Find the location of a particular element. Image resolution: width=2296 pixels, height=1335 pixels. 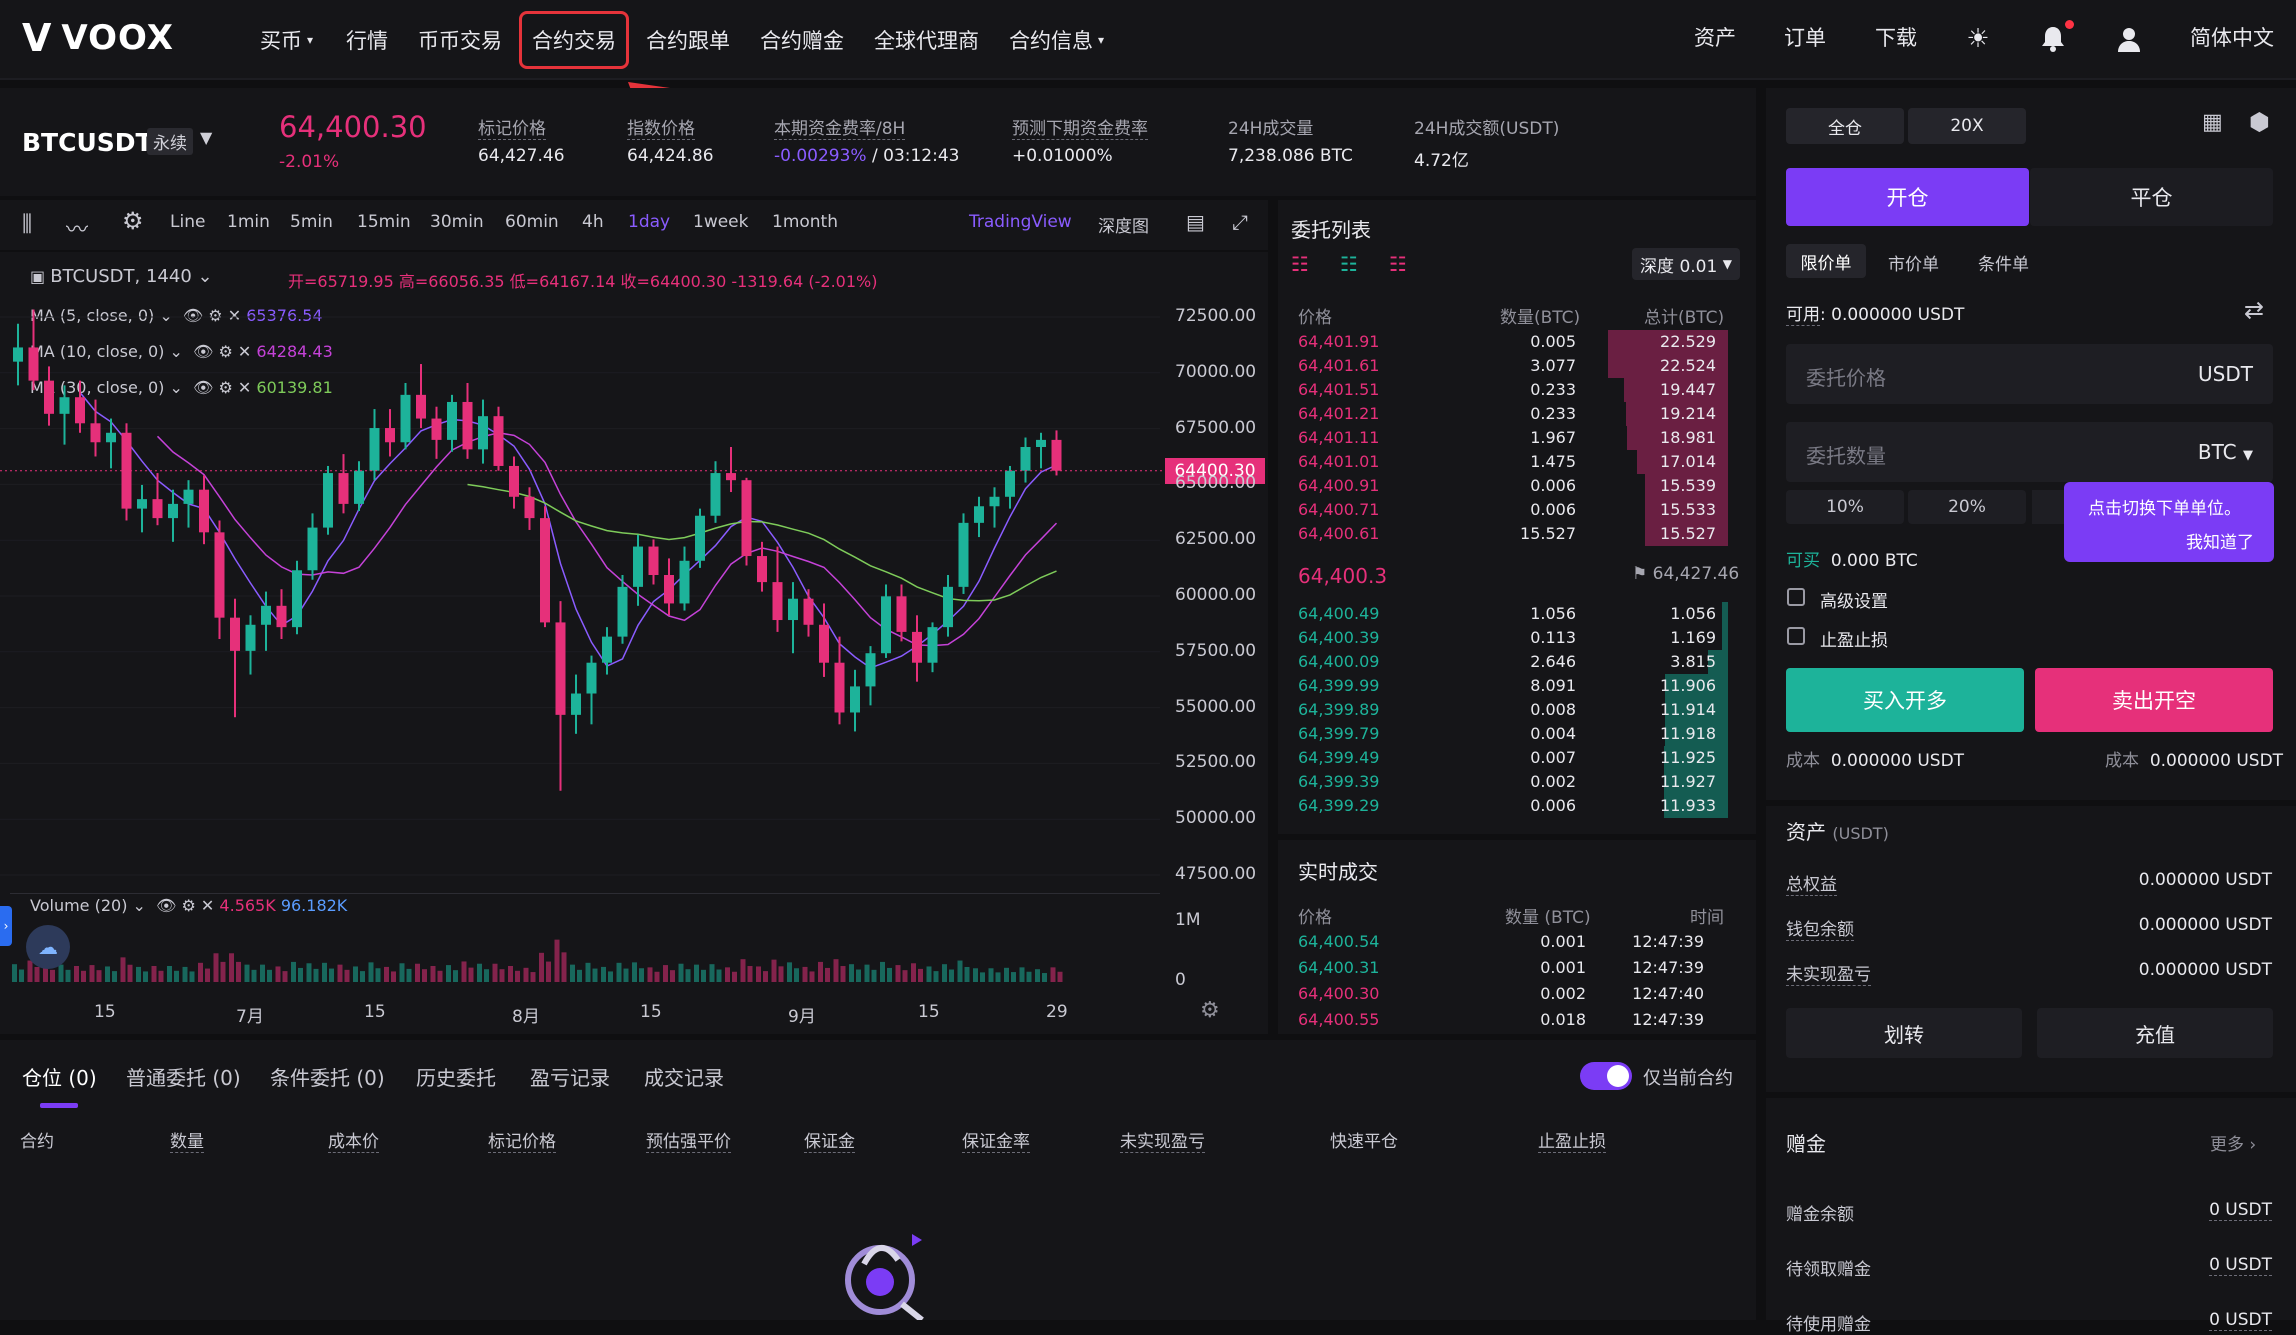

interval-1day: 1day is located at coordinates (649, 222).